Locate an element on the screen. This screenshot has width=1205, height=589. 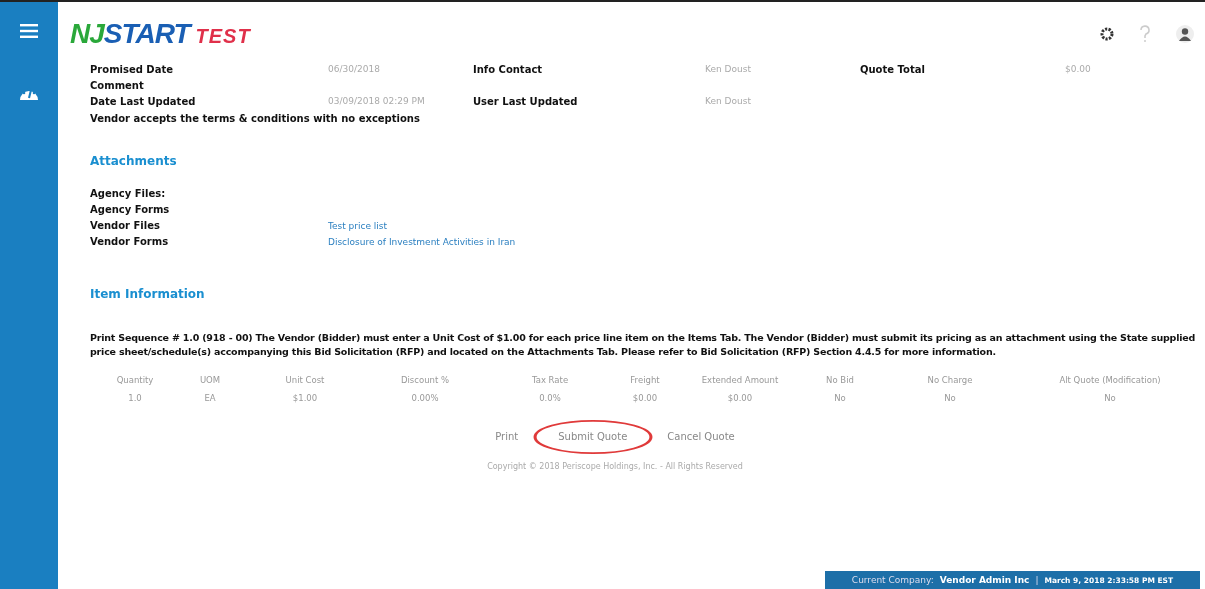
column-header: Quantity is located at coordinates (135, 379).